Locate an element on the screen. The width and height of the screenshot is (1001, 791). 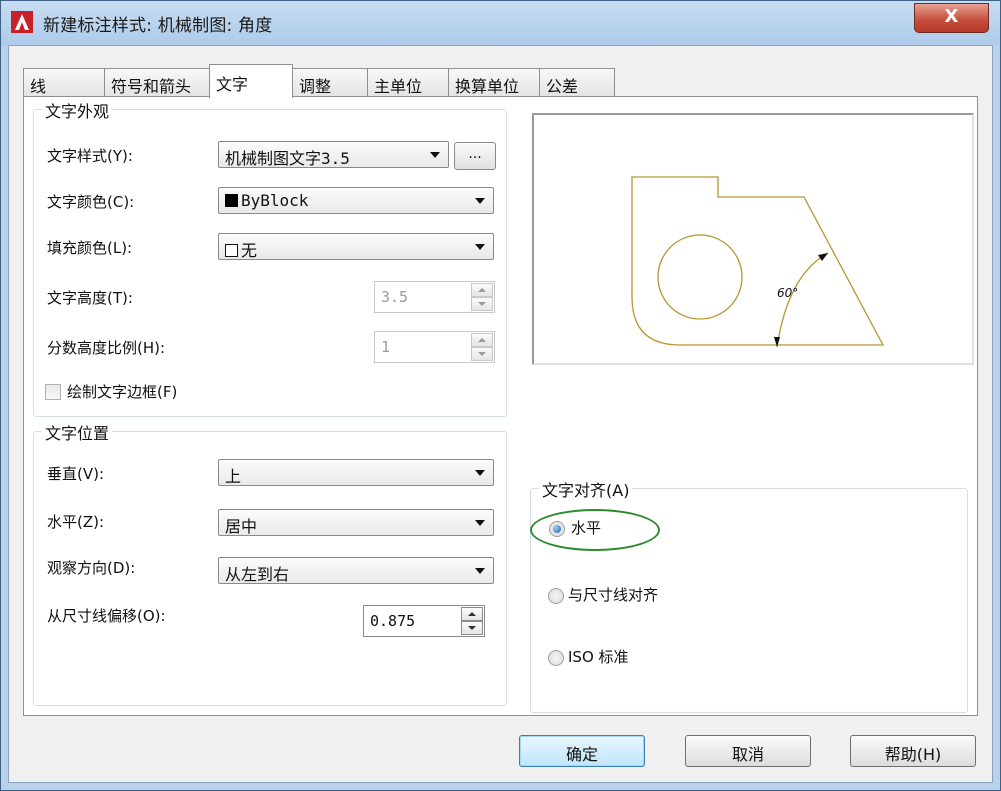
arrow-head-icon is located at coordinates (823, 257).